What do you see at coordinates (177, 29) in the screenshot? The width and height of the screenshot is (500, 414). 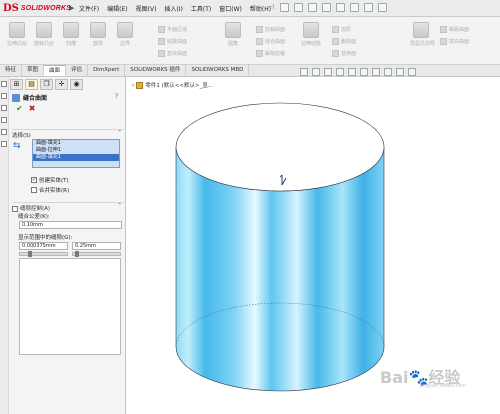 I see `planar-surface-label: 平面区域` at bounding box center [177, 29].